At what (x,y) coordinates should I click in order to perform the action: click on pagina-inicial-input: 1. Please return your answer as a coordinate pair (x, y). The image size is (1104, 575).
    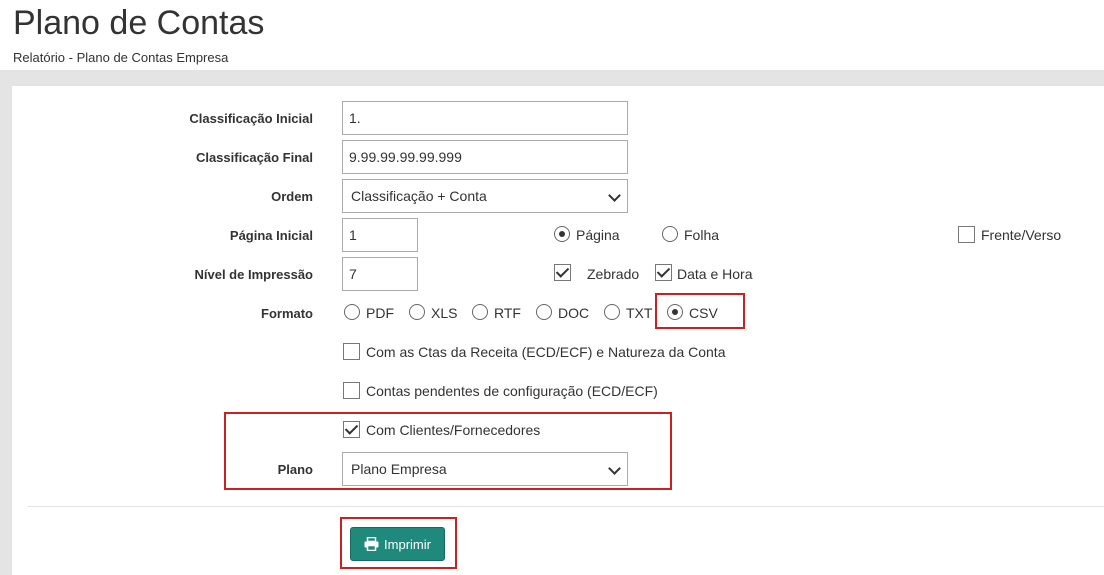
    Looking at the image, I should click on (380, 235).